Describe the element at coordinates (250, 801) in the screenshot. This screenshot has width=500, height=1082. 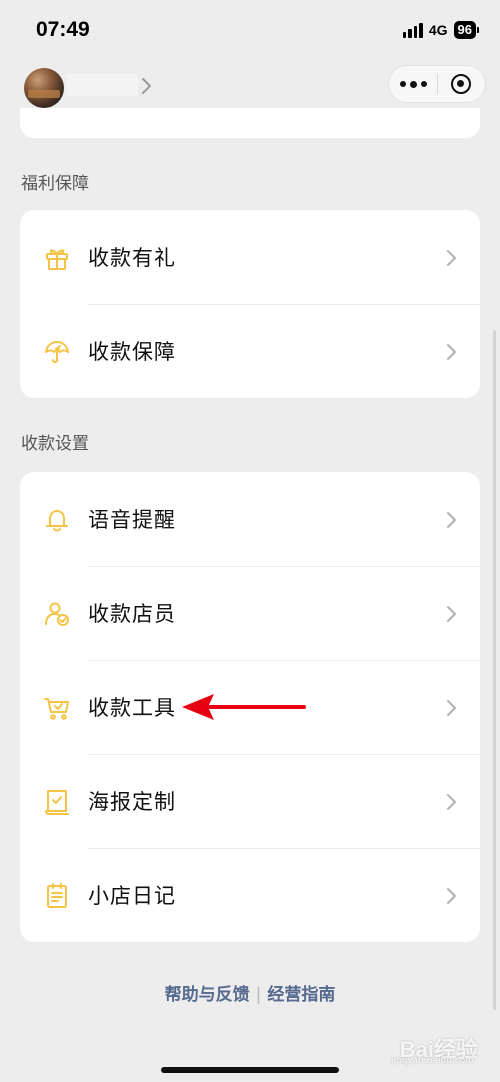
I see `list-item-poster: 海报定制` at that location.